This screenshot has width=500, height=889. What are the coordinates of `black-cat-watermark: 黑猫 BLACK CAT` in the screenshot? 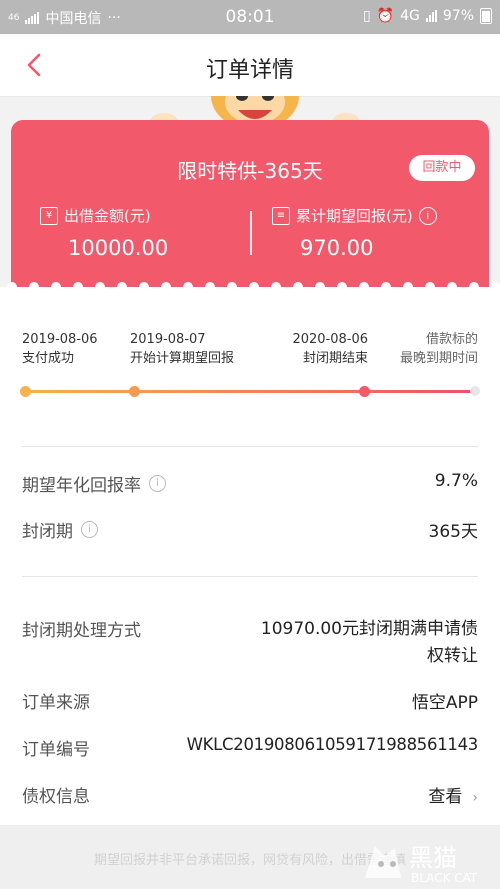 It's located at (421, 864).